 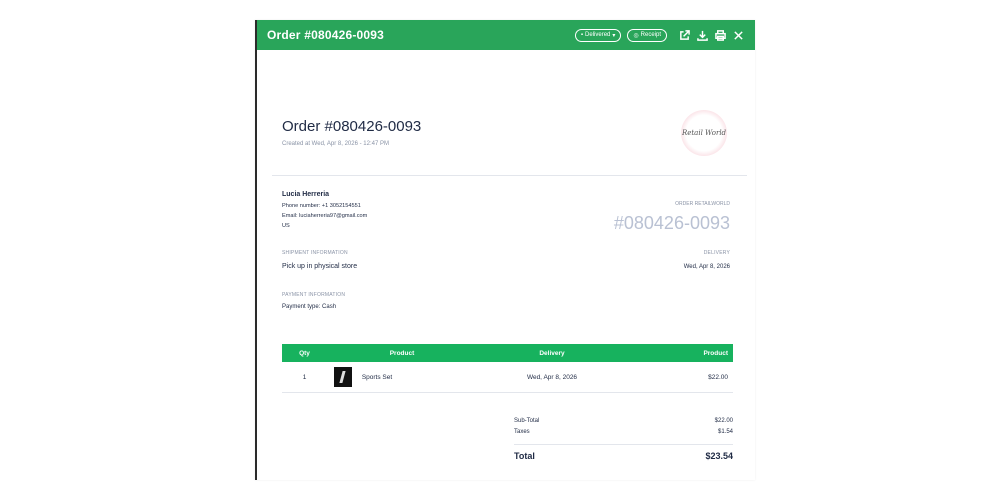 What do you see at coordinates (650, 35) in the screenshot?
I see `receipt-pill-label: Receipt` at bounding box center [650, 35].